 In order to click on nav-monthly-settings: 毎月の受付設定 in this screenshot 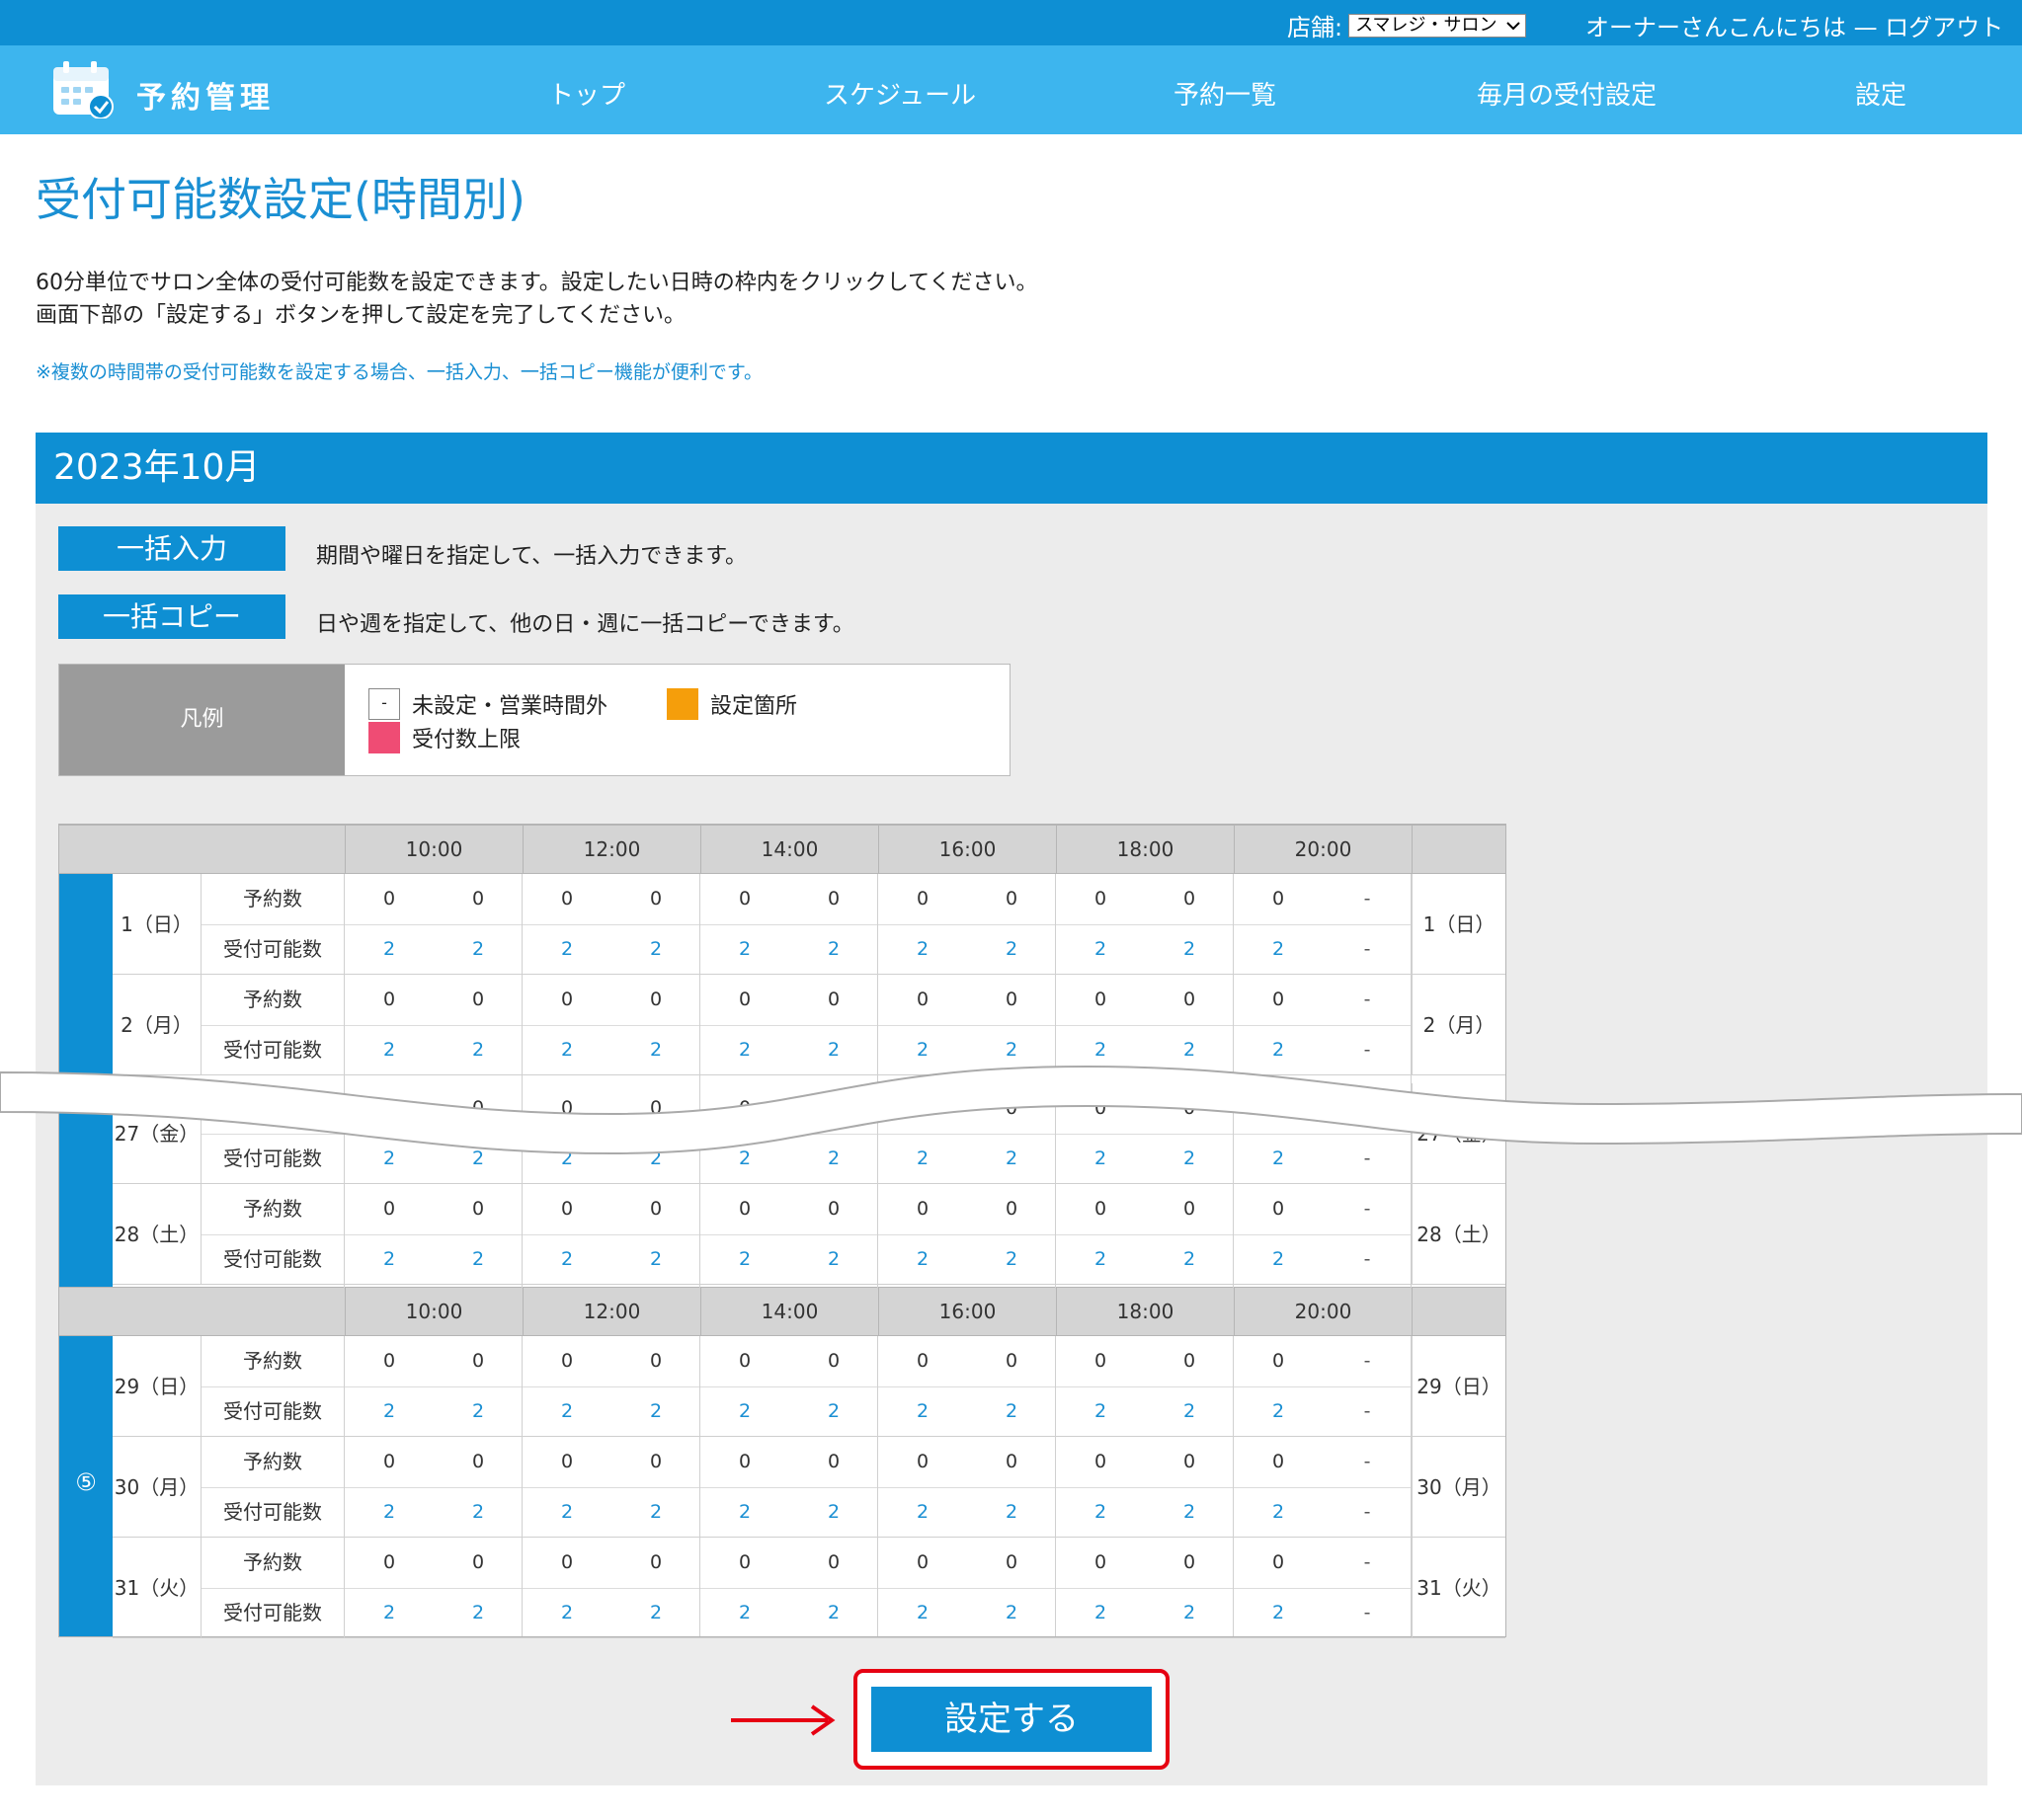, I will do `click(1567, 93)`.